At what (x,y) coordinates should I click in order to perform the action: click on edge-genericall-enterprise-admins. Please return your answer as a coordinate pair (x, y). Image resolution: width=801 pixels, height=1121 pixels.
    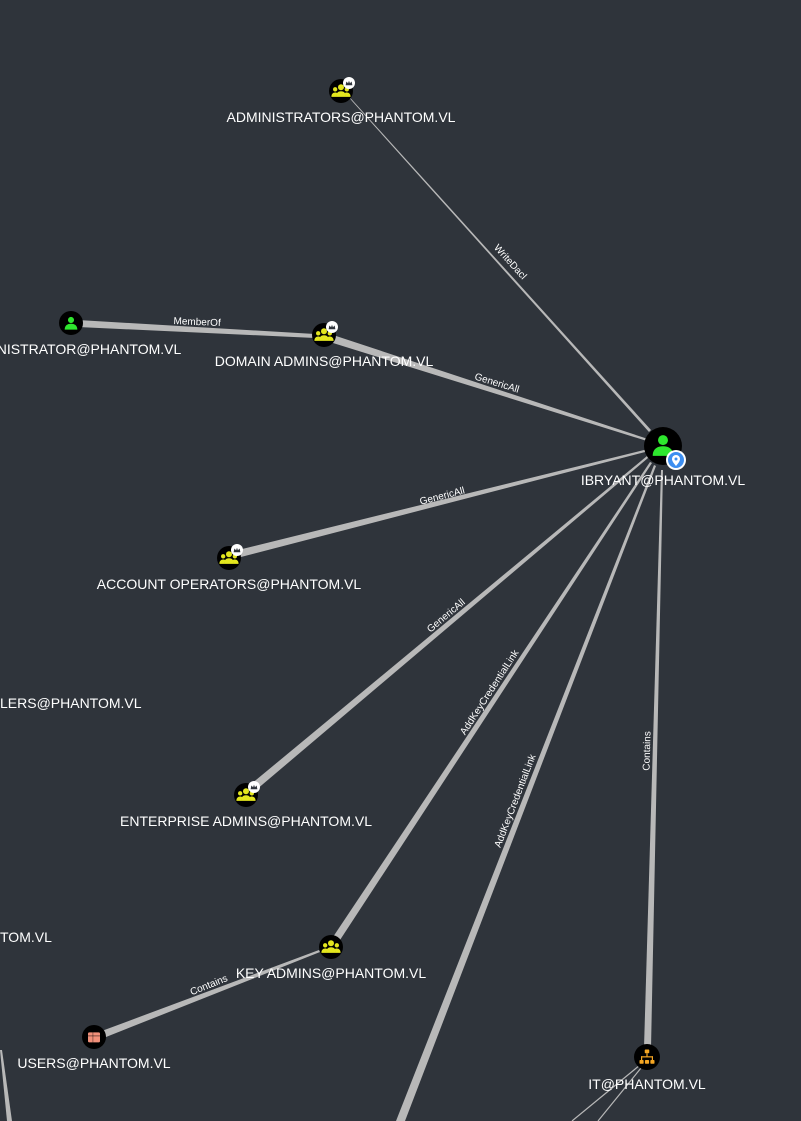
    Looking at the image, I should click on (449, 623).